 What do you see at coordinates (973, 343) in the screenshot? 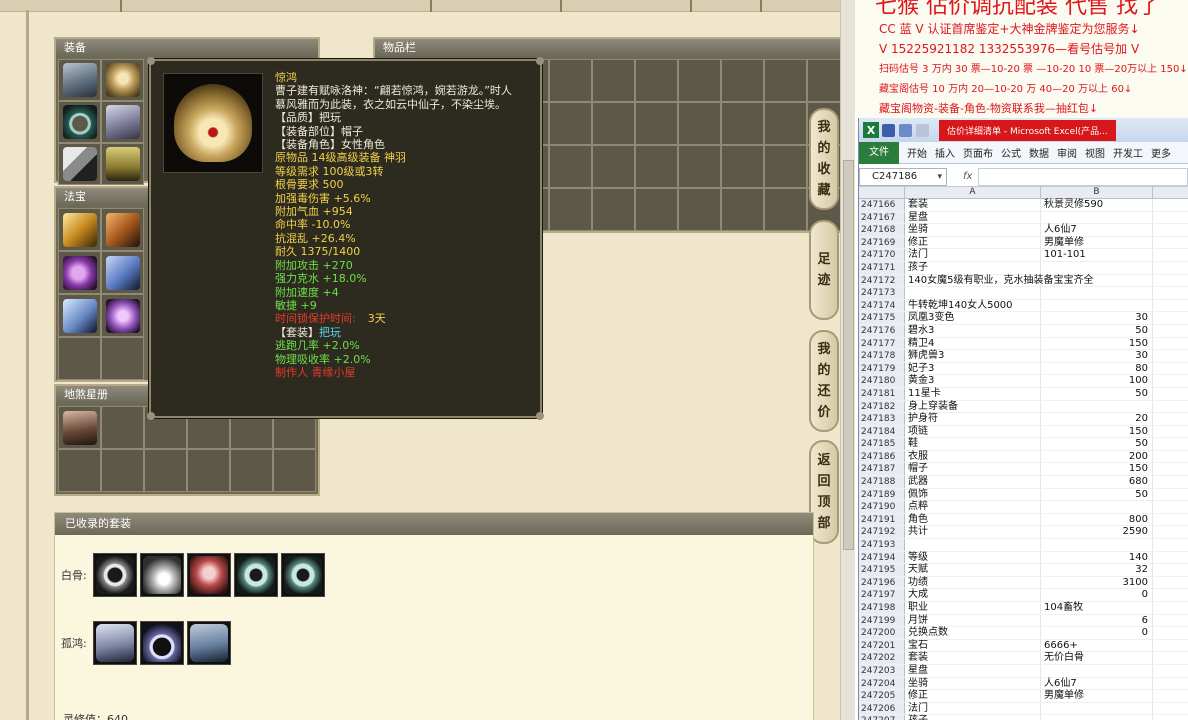
I see `cell-a: 精卫4` at bounding box center [973, 343].